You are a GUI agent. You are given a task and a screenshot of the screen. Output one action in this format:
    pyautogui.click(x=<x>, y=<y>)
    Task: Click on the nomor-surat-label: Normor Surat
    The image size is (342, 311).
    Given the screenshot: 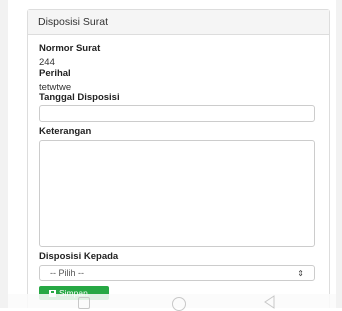 What is the action you would take?
    pyautogui.click(x=70, y=48)
    